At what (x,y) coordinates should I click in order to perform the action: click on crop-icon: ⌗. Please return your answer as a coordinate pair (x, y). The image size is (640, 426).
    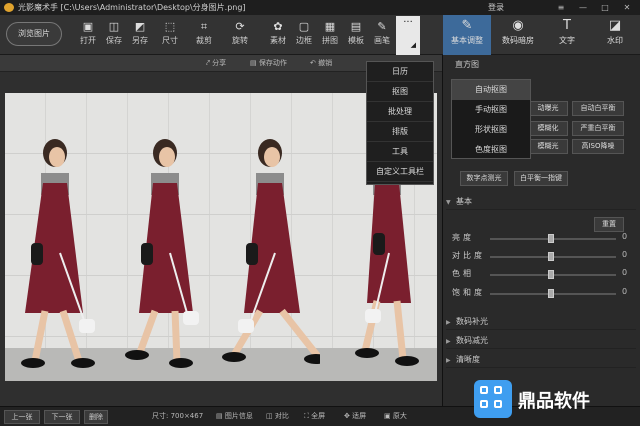
    Looking at the image, I should click on (204, 26).